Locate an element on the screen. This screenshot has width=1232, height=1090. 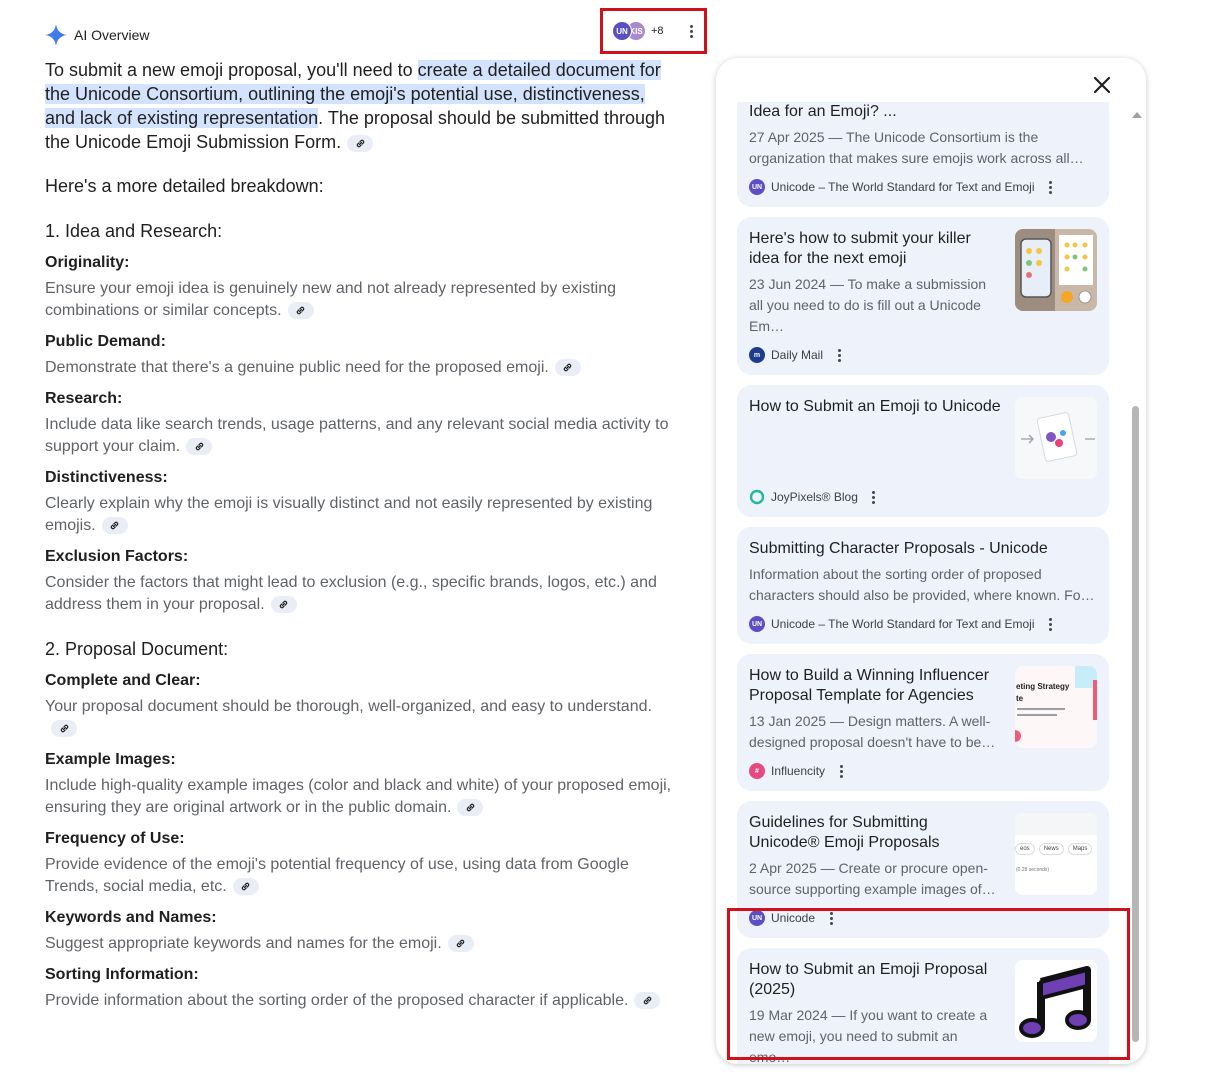
item-title: Originality: is located at coordinates (87, 262).